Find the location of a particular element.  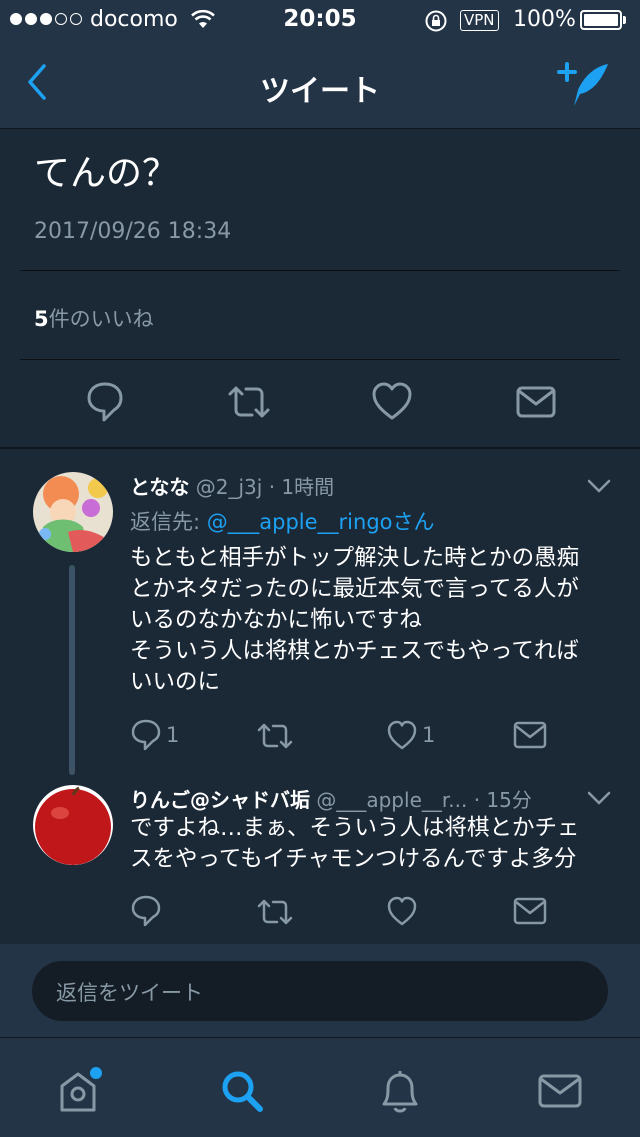

mail-icon is located at coordinates (560, 1091).